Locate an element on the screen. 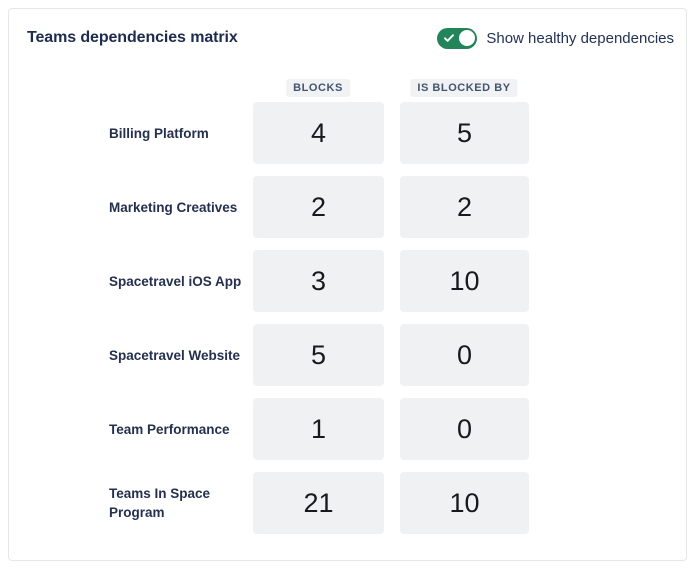  cell-blocks: 21 is located at coordinates (318, 503).